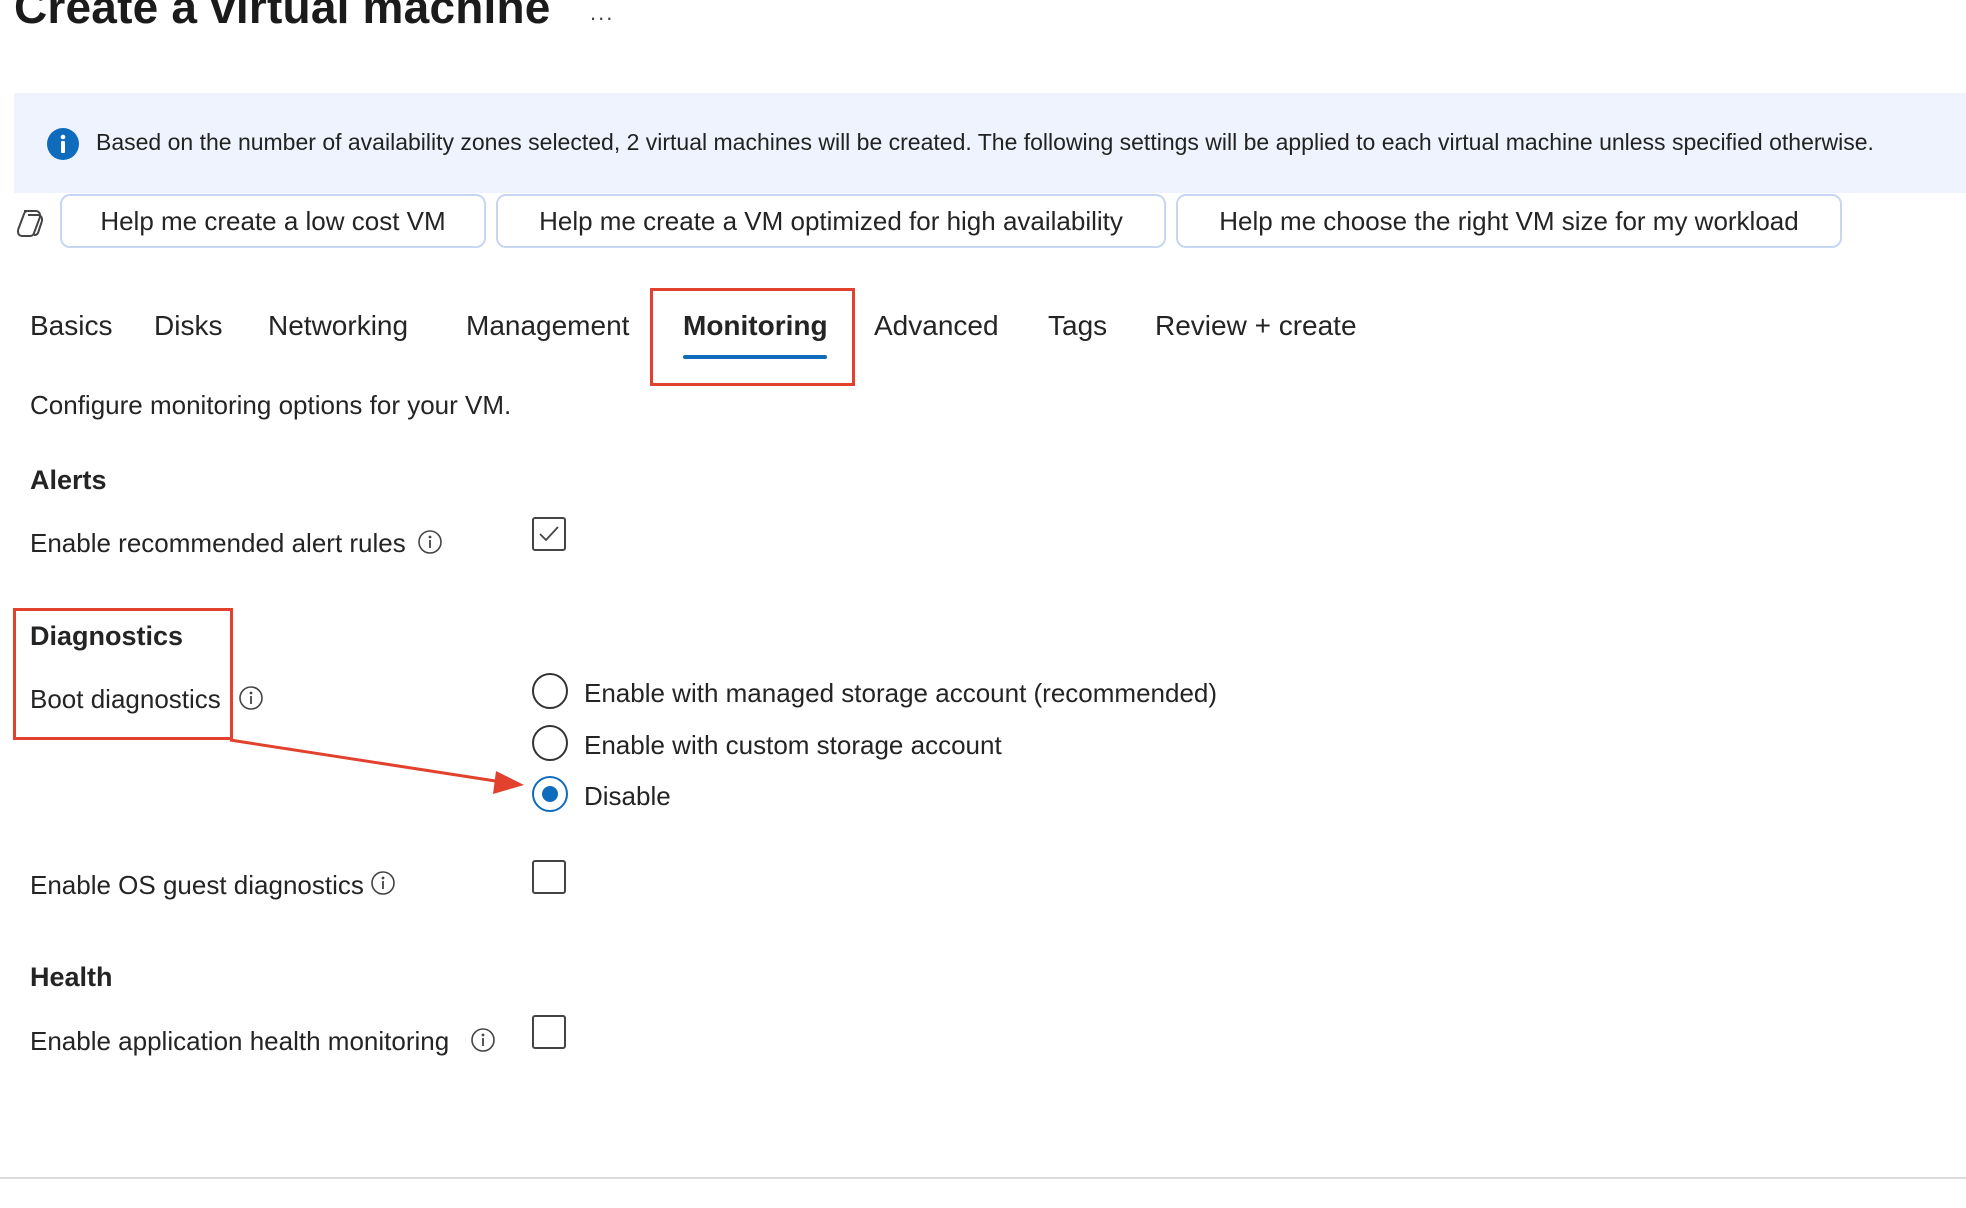  I want to click on app-health-monitoring-label: Enable application health monitoring, so click(240, 1041).